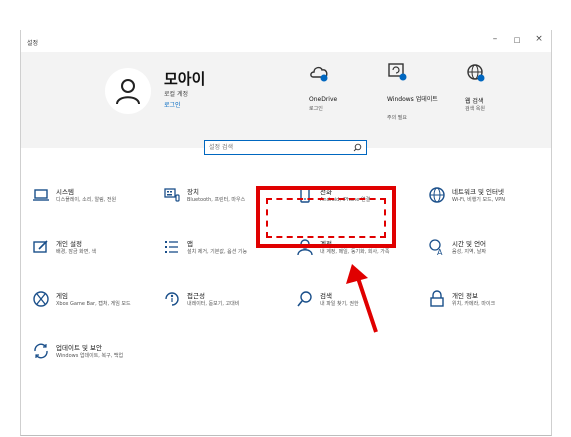  What do you see at coordinates (65, 192) in the screenshot?
I see `category-name: 시스템` at bounding box center [65, 192].